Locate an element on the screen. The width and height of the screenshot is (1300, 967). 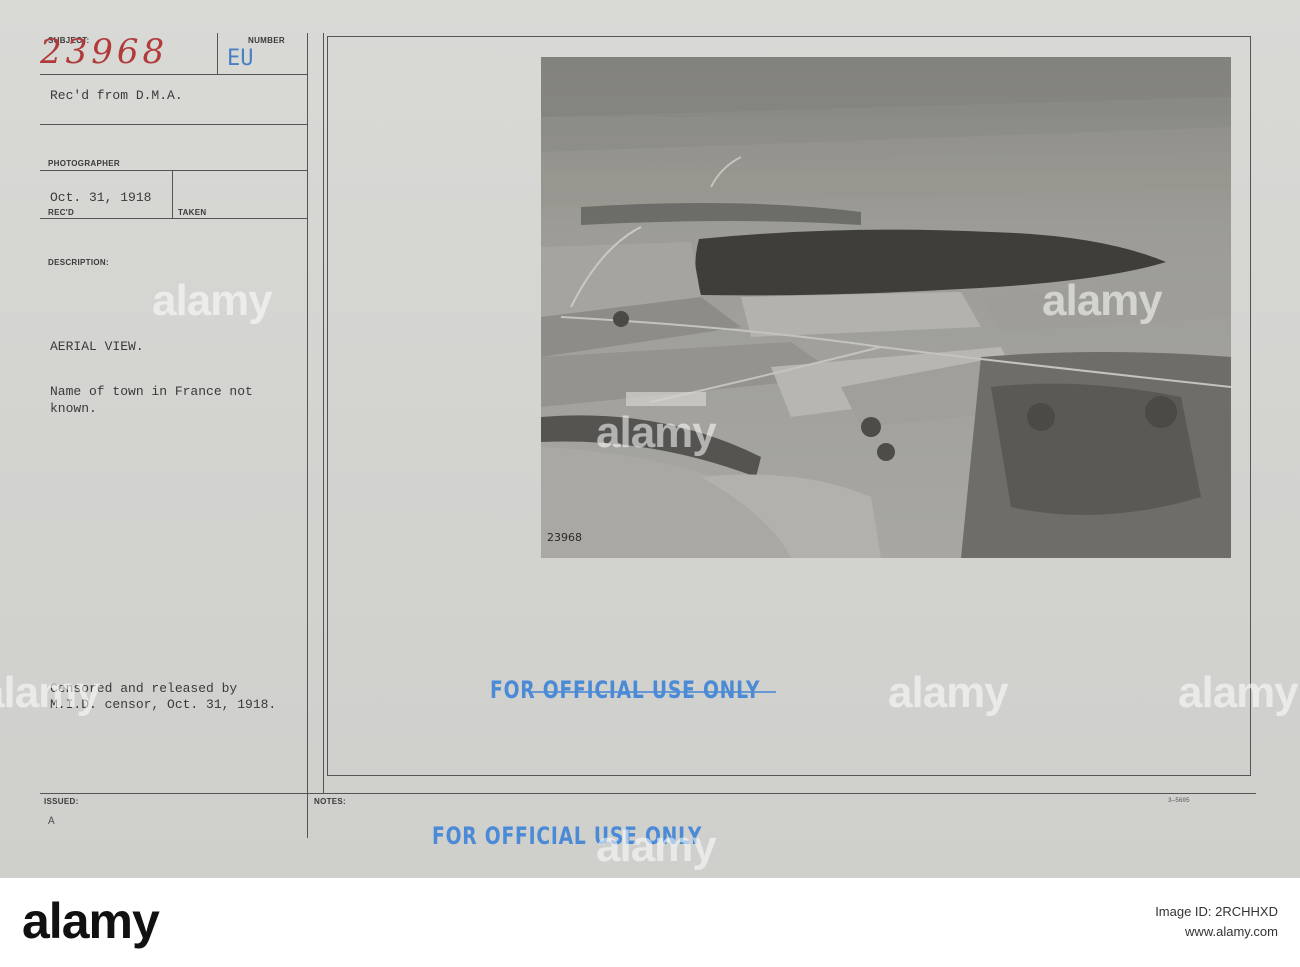
stock-footer: alamy Image ID: 2RCHHXD www.alamy.com is located at coordinates (650, 922).